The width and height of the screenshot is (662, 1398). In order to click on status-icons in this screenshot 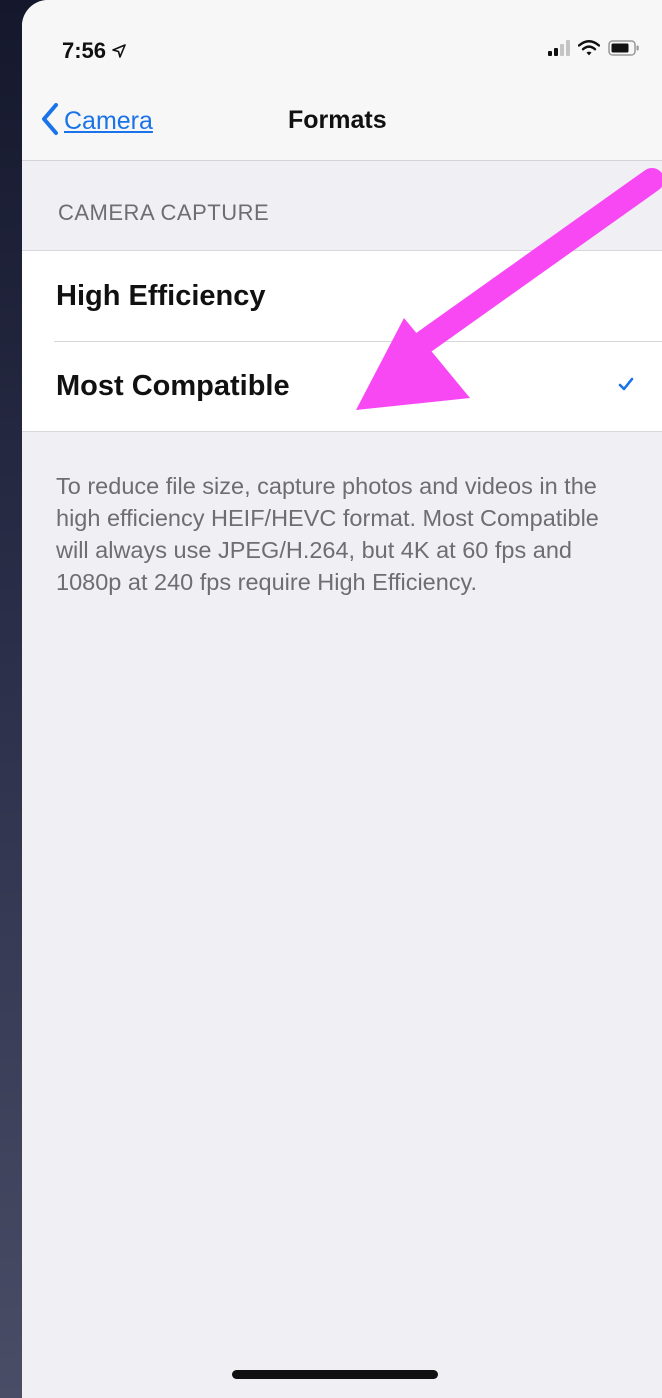, I will do `click(594, 50)`.